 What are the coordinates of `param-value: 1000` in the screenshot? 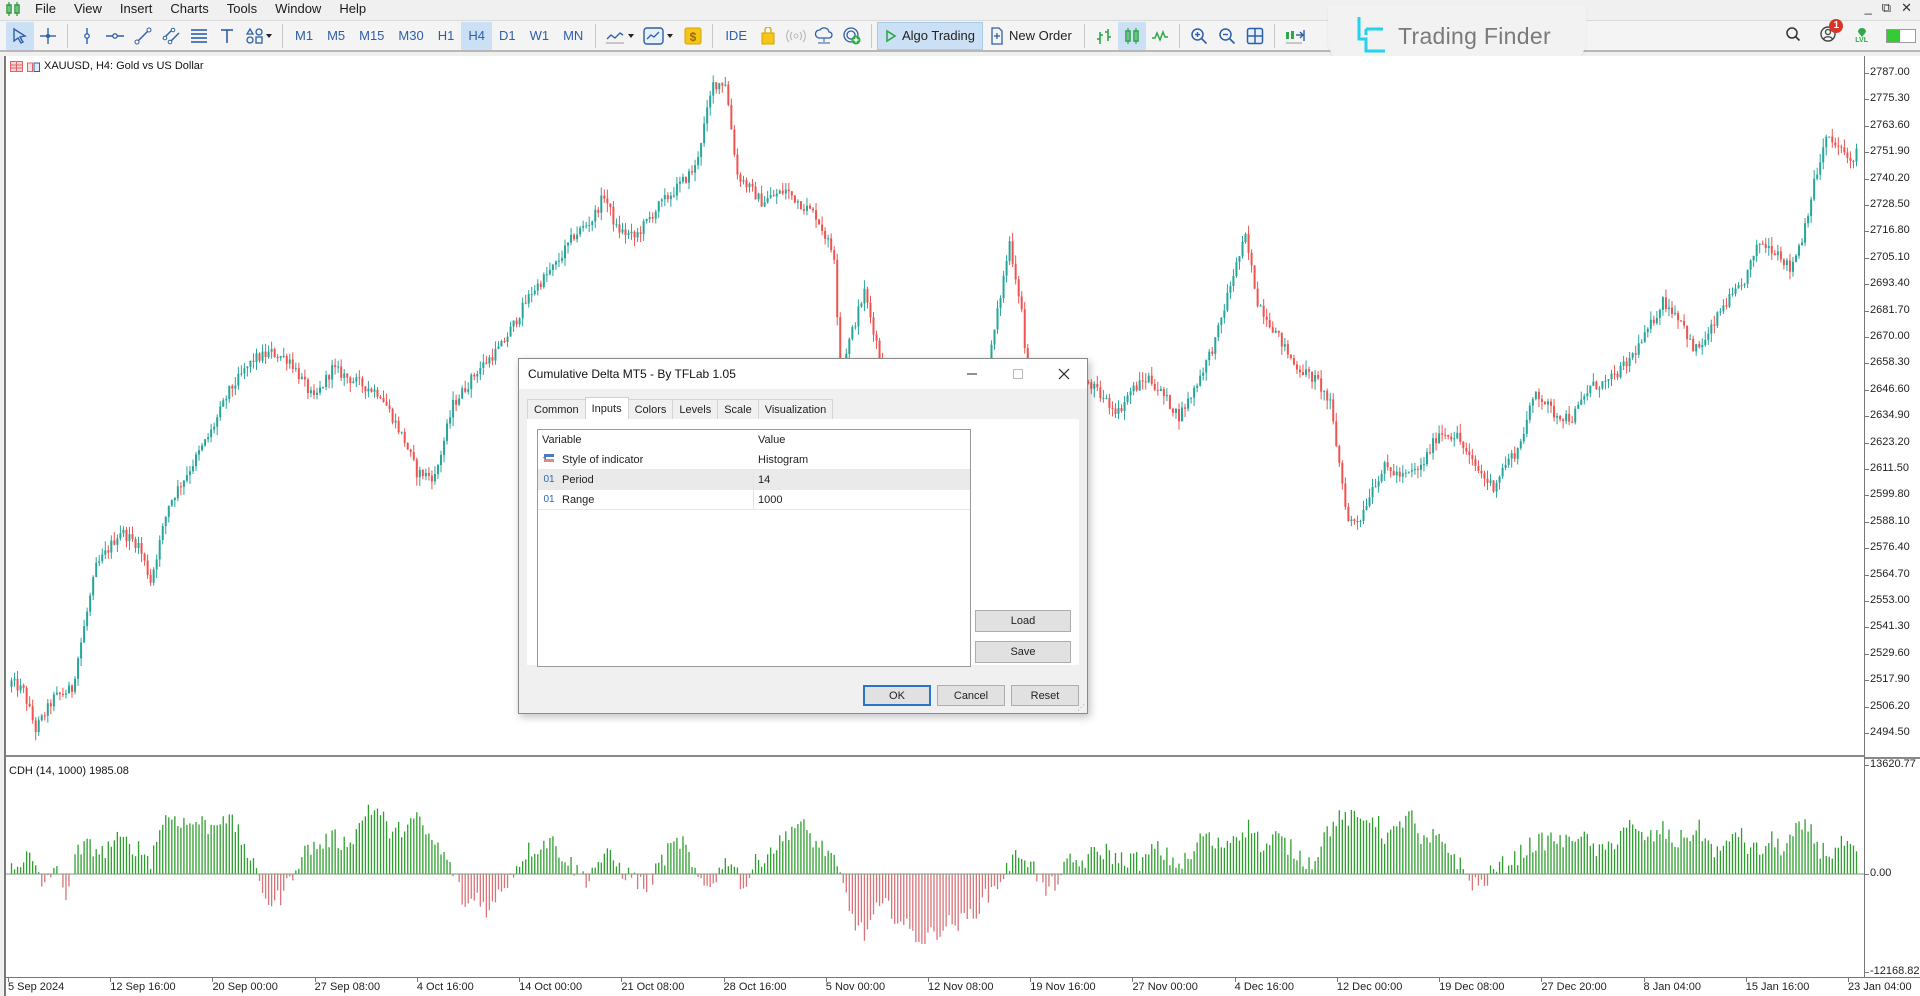 It's located at (768, 500).